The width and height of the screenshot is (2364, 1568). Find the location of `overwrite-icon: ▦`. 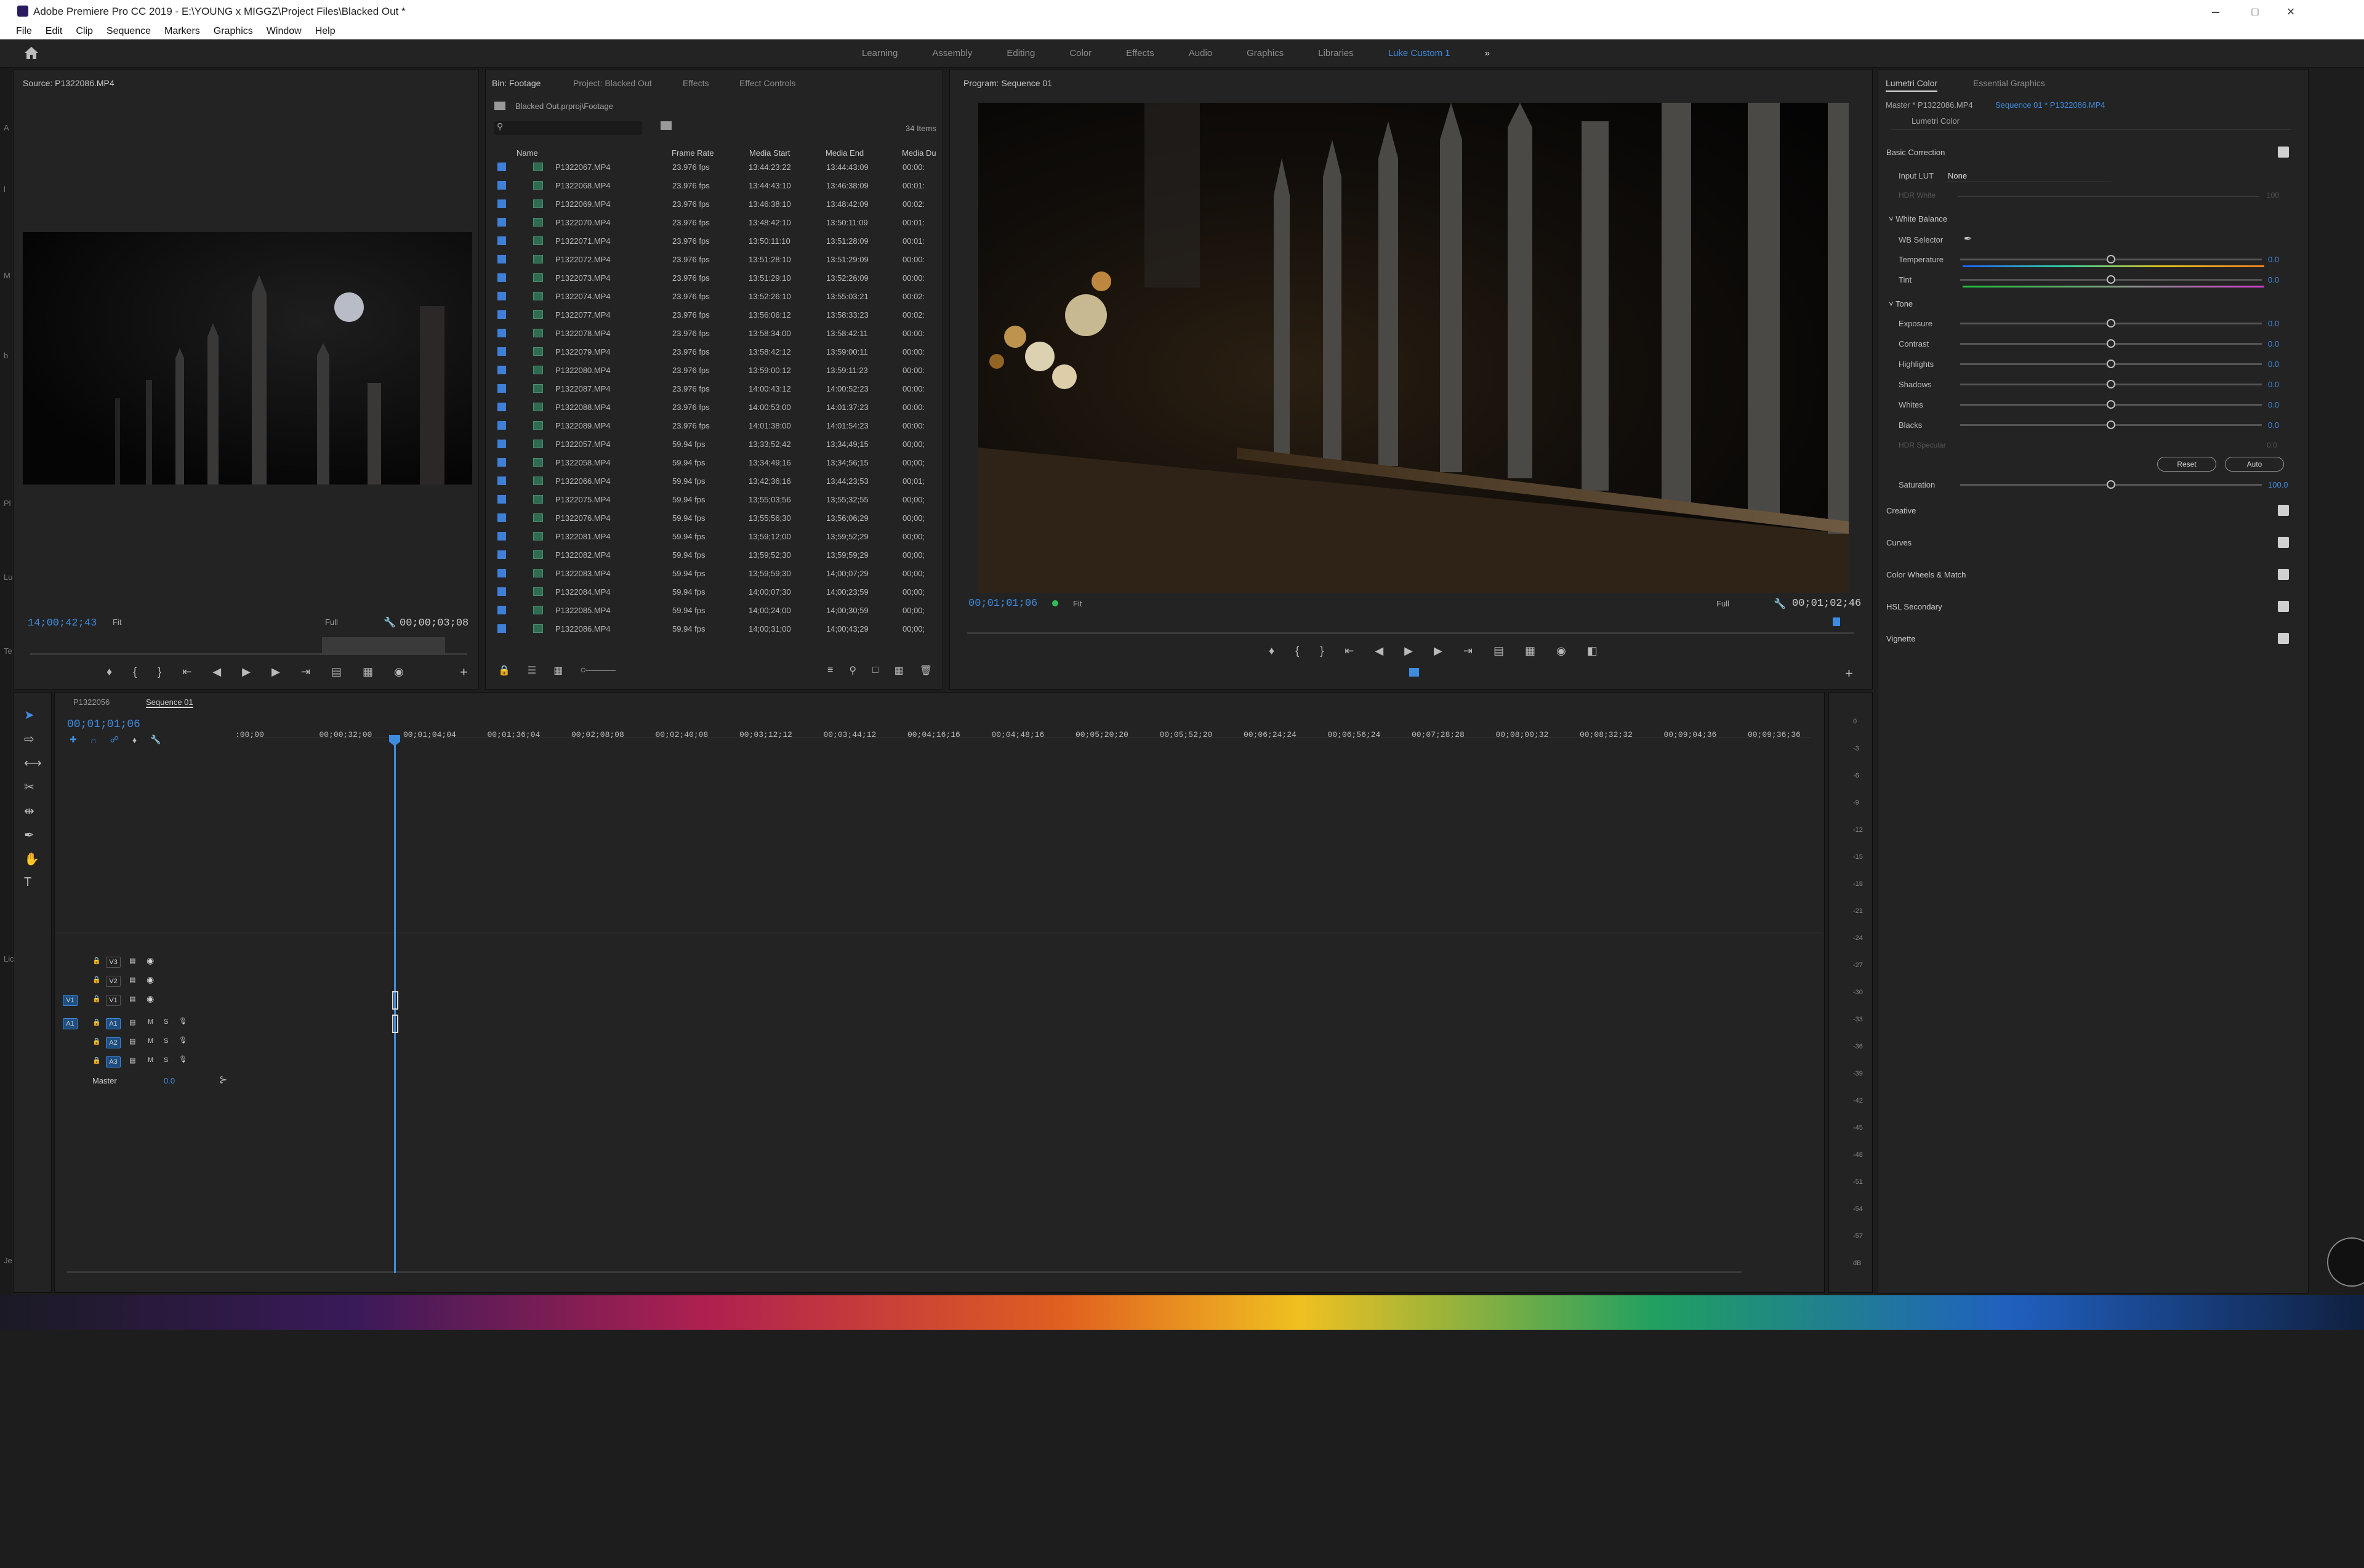

overwrite-icon: ▦ is located at coordinates (368, 671).